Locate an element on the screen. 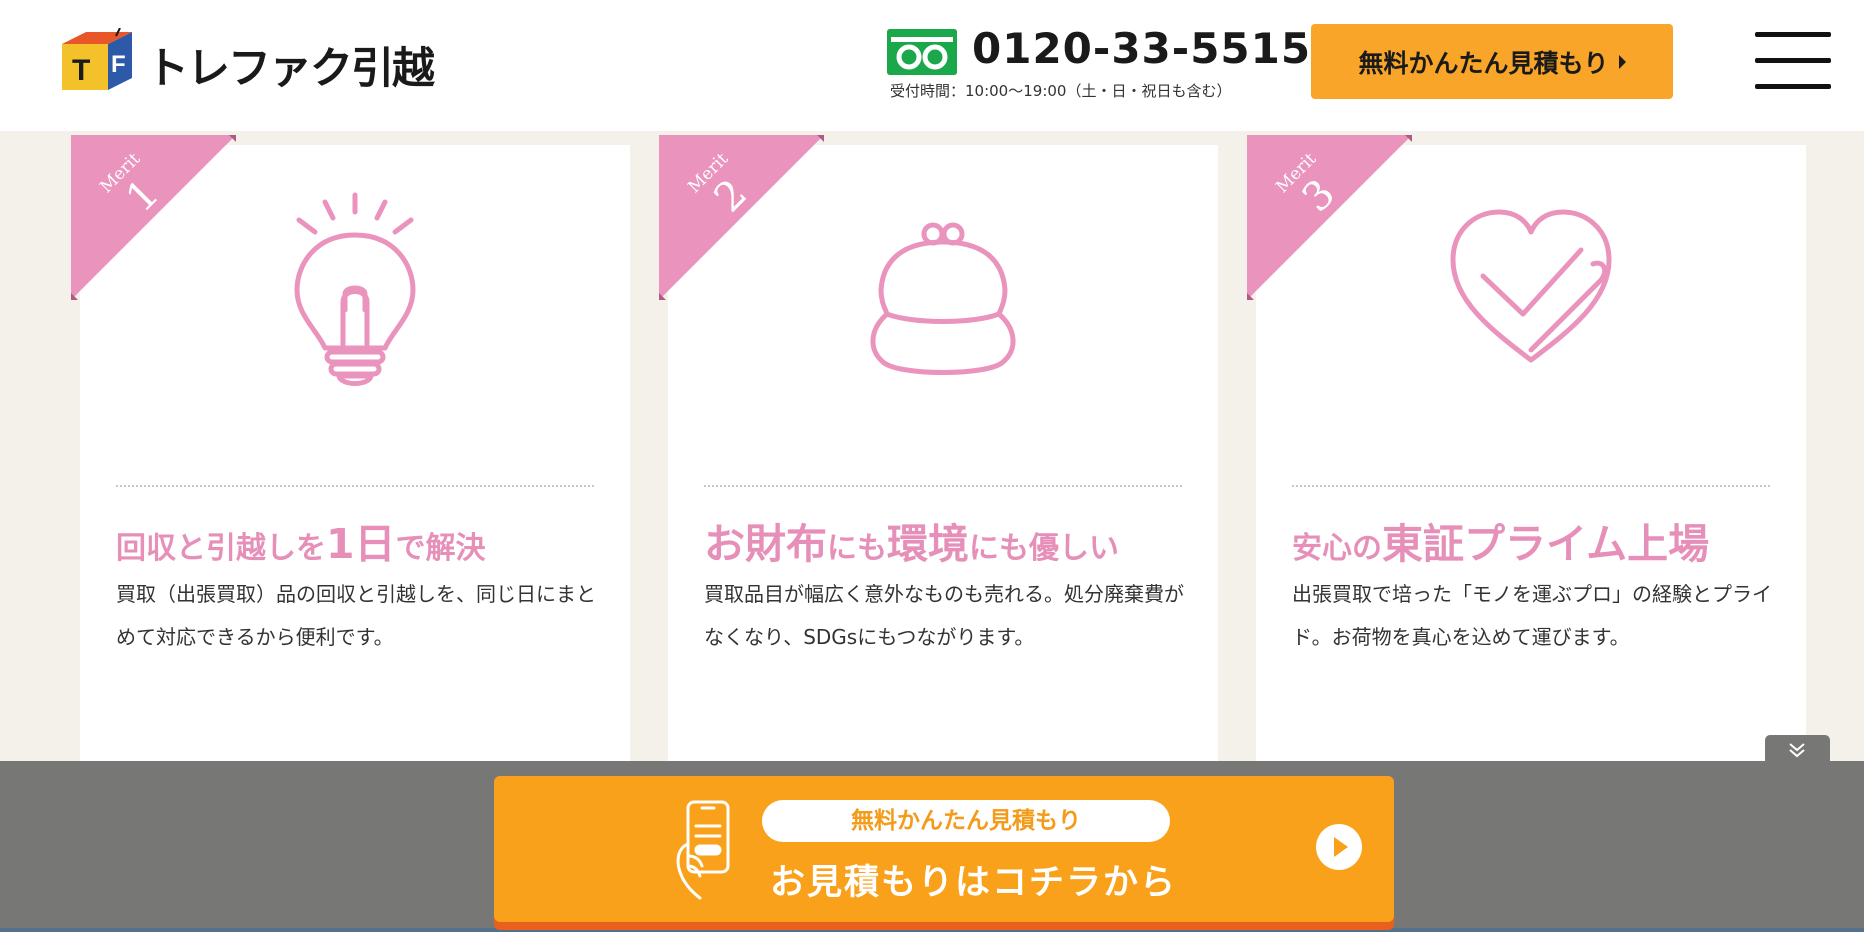 This screenshot has height=932, width=1864. wallet-icon is located at coordinates (943, 298).